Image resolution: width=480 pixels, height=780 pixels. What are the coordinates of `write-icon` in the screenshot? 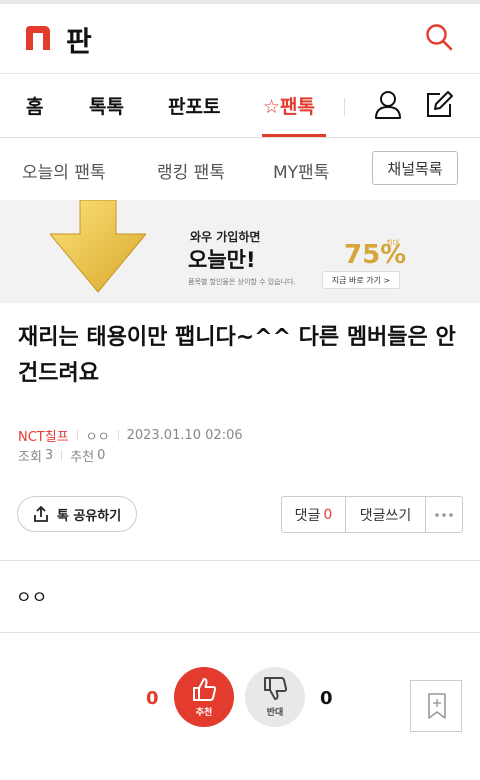 It's located at (439, 105).